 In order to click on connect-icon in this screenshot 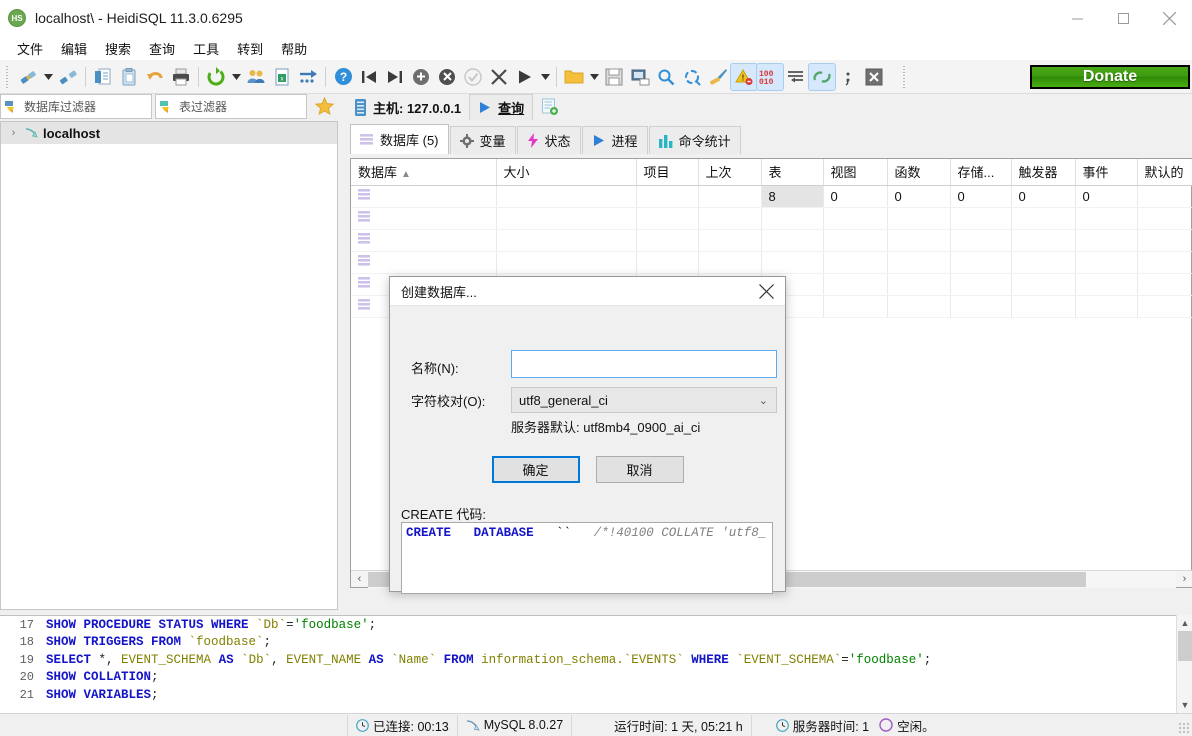, I will do `click(28, 77)`.